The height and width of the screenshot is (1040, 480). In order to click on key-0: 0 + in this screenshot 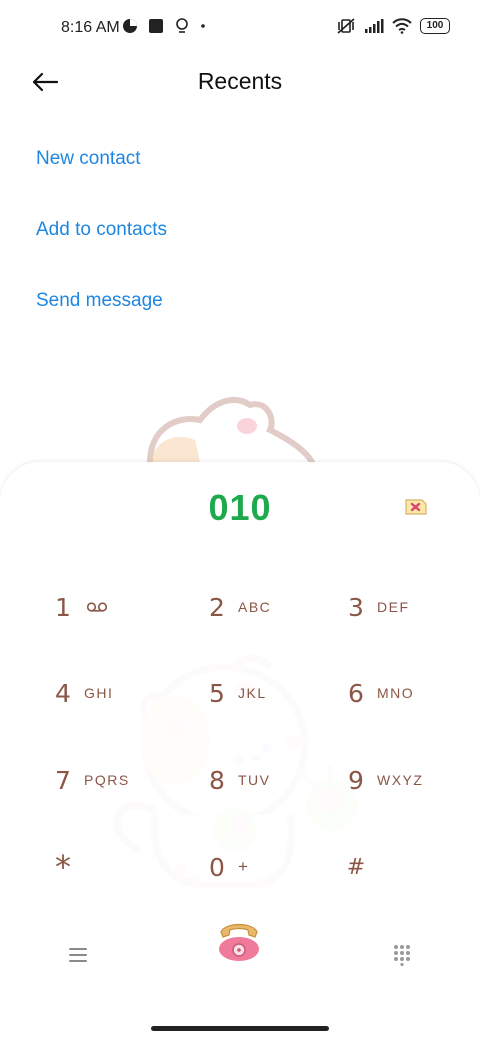, I will do `click(226, 867)`.